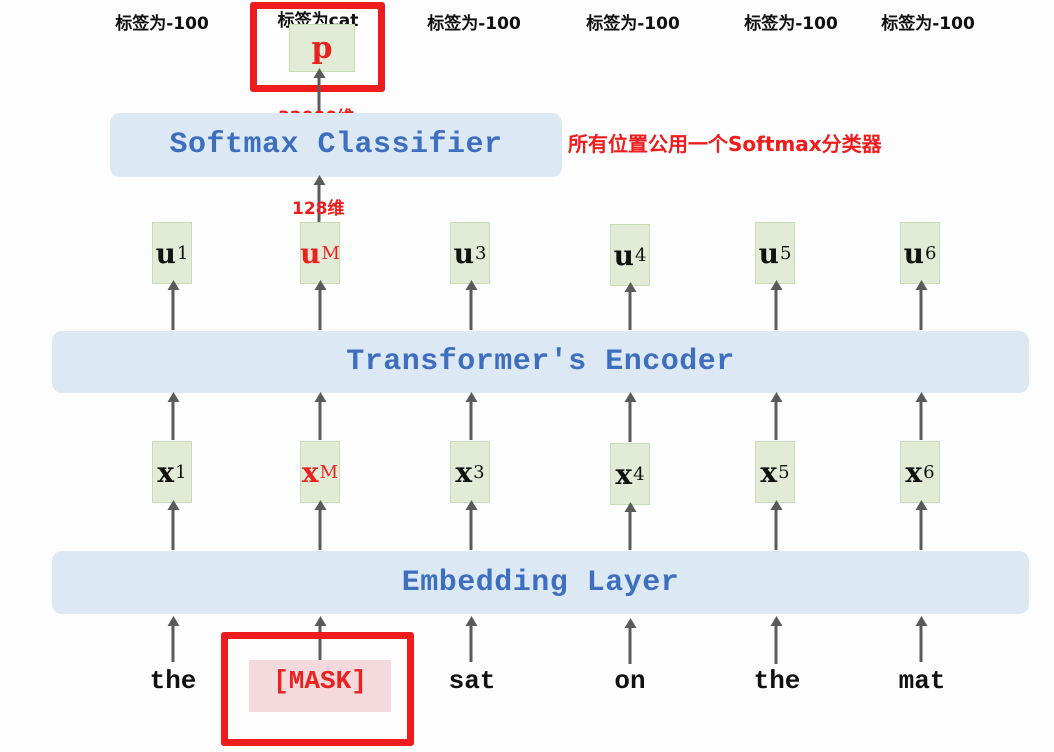 Image resolution: width=1054 pixels, height=752 pixels. What do you see at coordinates (928, 24) in the screenshot?
I see `label-pos-6: 标签为-100` at bounding box center [928, 24].